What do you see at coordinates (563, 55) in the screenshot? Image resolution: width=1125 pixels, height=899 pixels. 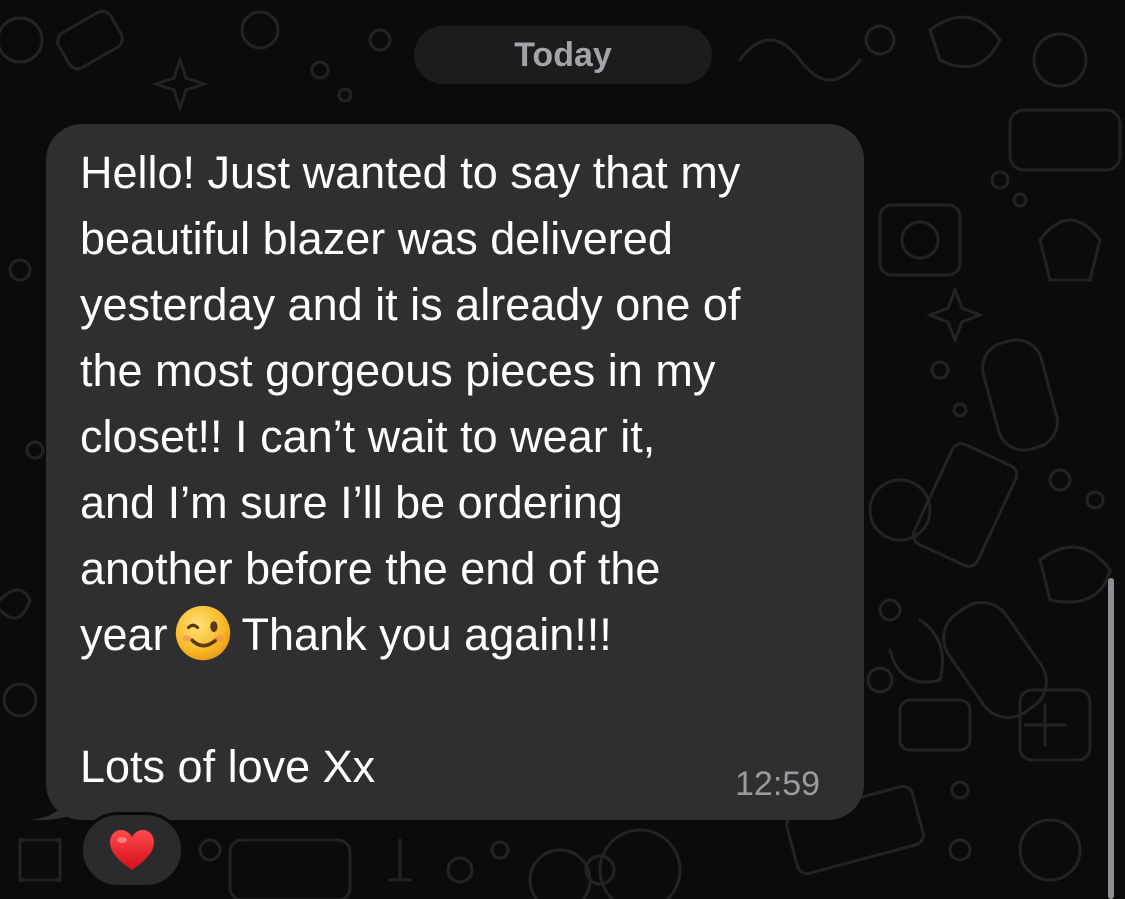 I see `date-separator: Today` at bounding box center [563, 55].